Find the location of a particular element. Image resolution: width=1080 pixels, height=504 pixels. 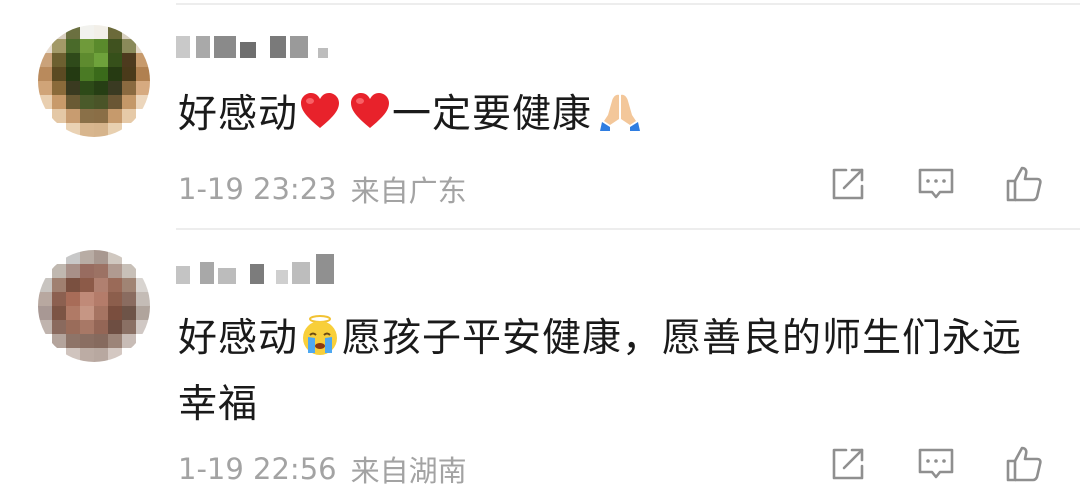

top-divider is located at coordinates (628, 4).